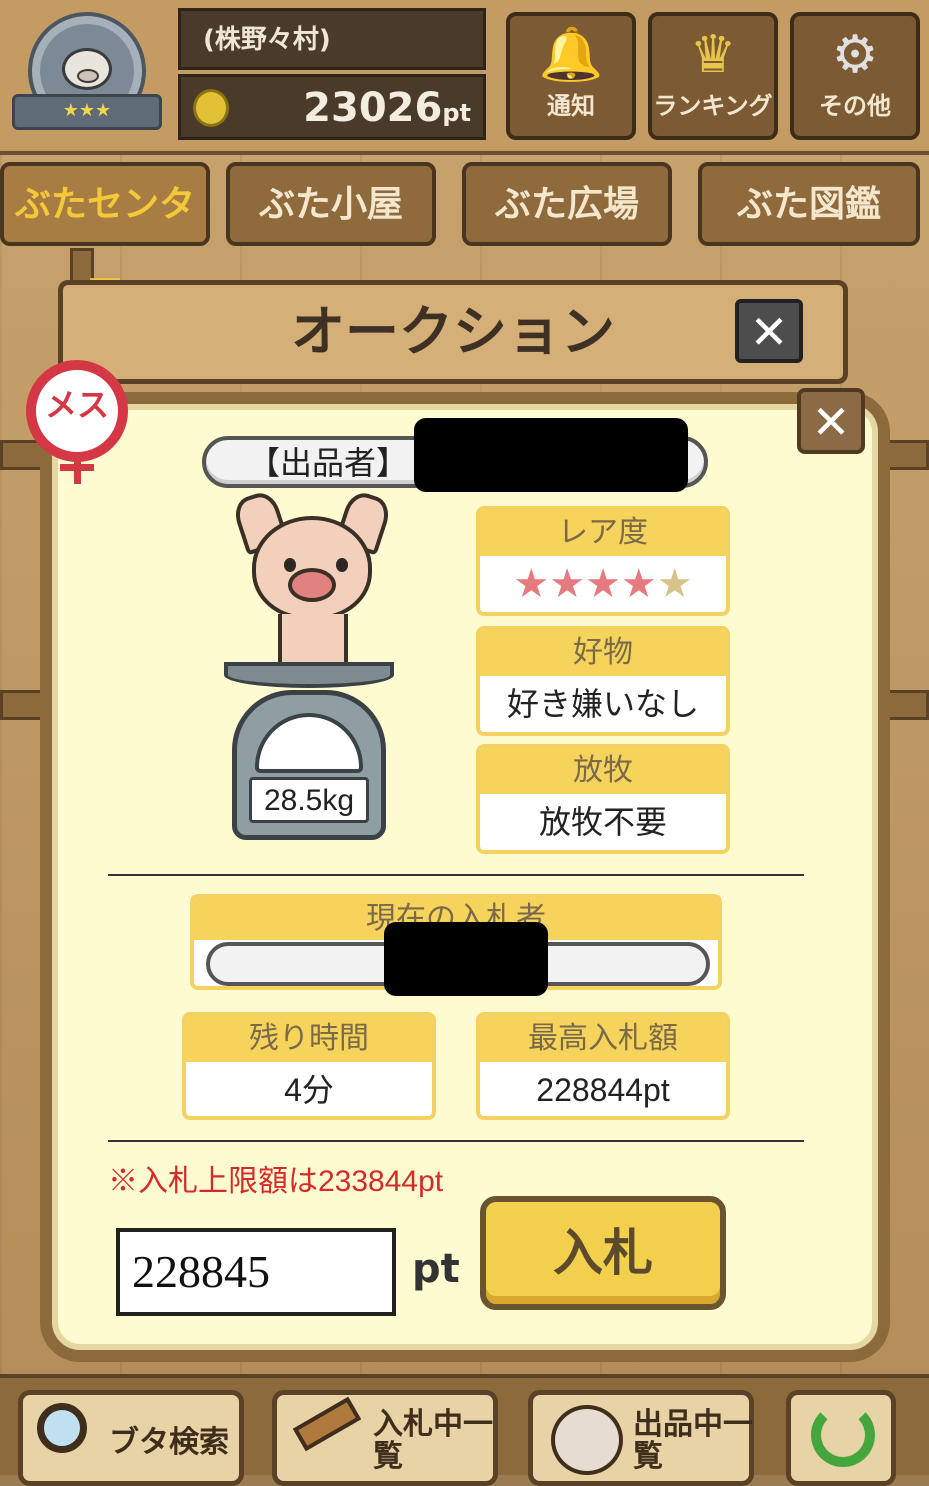 This screenshot has width=929, height=1486. I want to click on bidding-list-button: 入札中一覧, so click(385, 1438).